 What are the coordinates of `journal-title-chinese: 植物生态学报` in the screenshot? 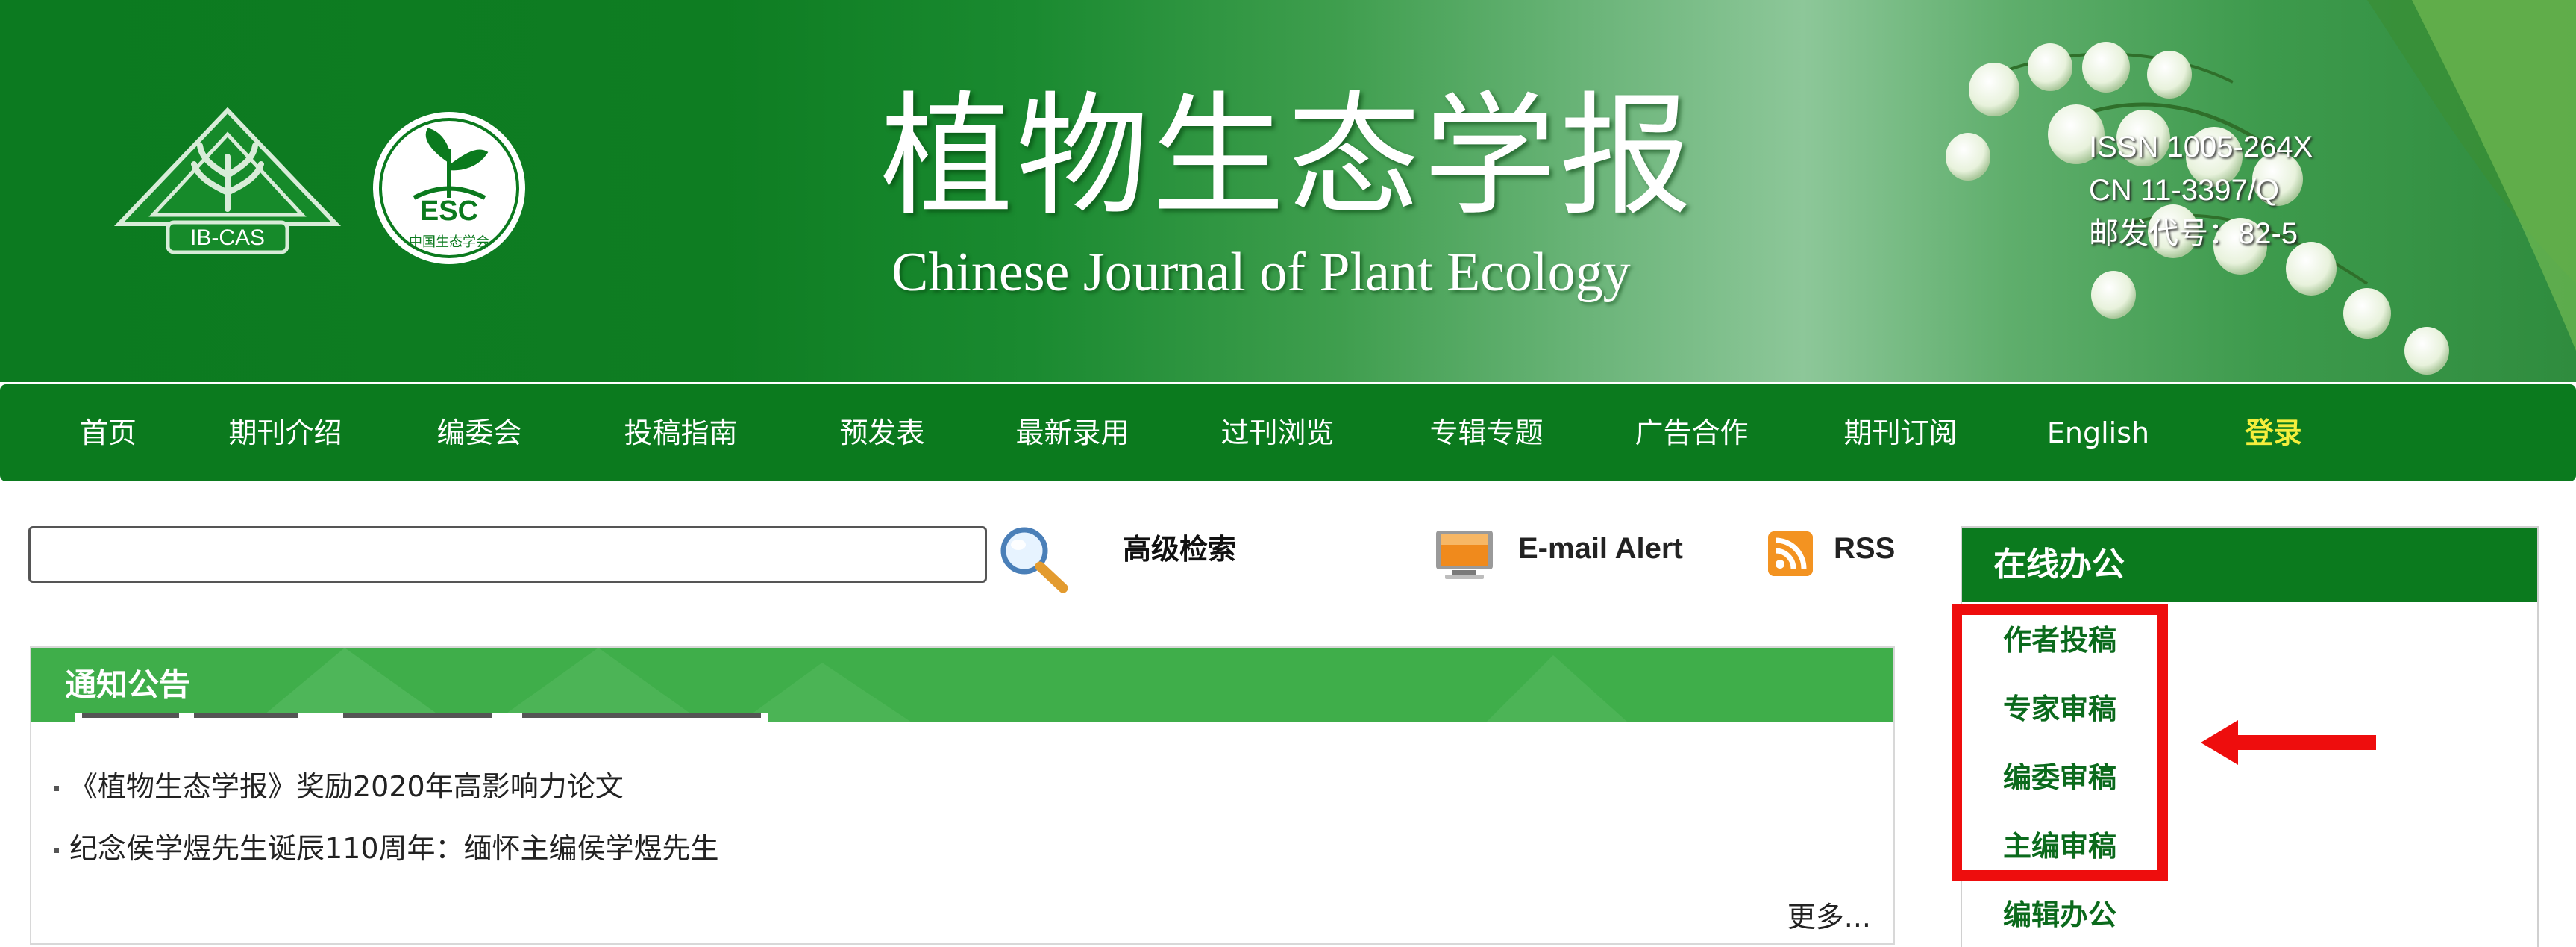 It's located at (1287, 156).